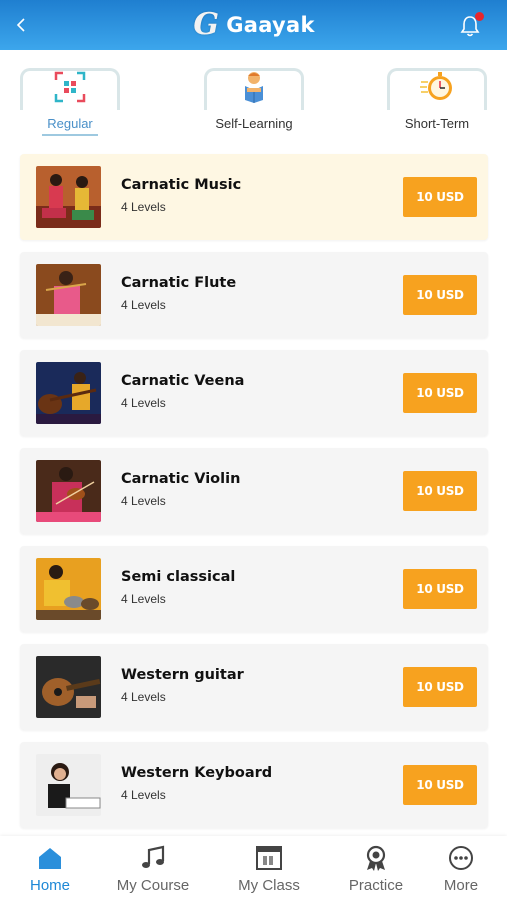 The height and width of the screenshot is (900, 507). What do you see at coordinates (181, 479) in the screenshot?
I see `course-title: Carnatic Violin` at bounding box center [181, 479].